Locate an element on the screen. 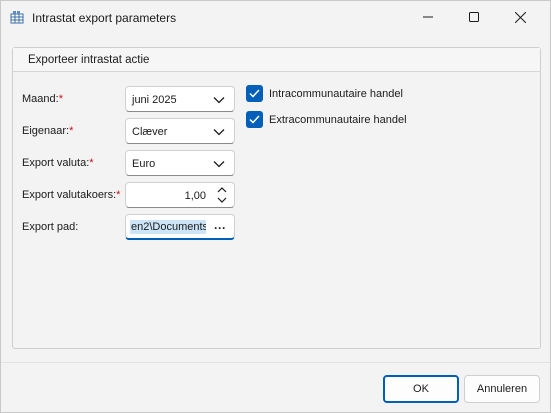 This screenshot has height=413, width=551. export-pad-input: en2\Documents ··· is located at coordinates (180, 227).